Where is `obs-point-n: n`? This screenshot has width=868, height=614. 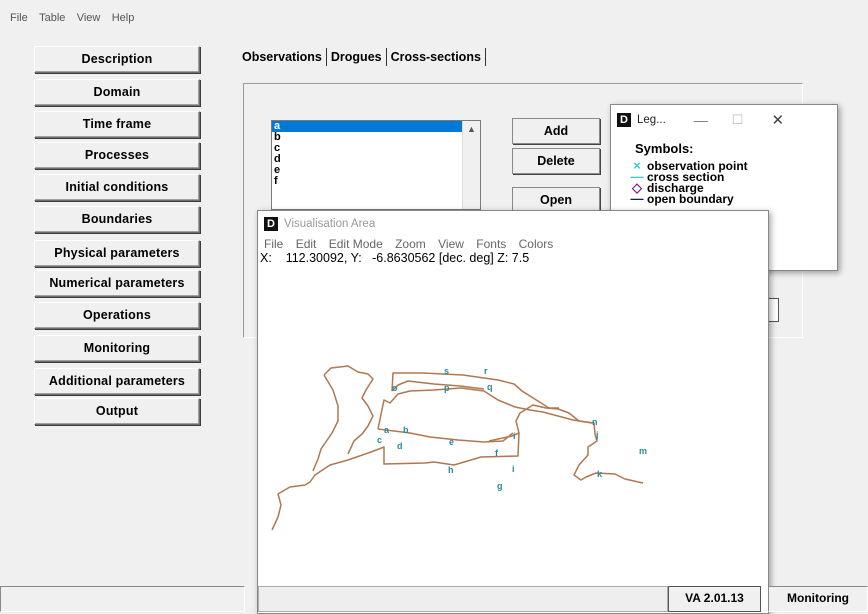 obs-point-n: n is located at coordinates (595, 422).